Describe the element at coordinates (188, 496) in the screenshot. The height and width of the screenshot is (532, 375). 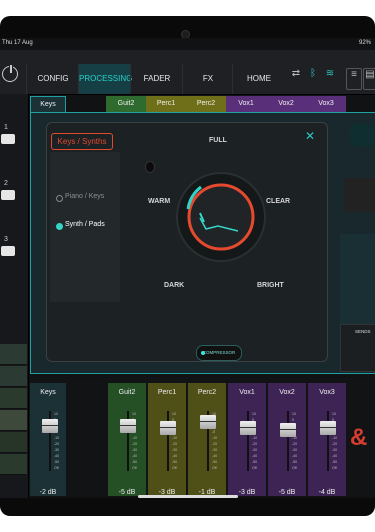
I see `home-indicator` at that location.